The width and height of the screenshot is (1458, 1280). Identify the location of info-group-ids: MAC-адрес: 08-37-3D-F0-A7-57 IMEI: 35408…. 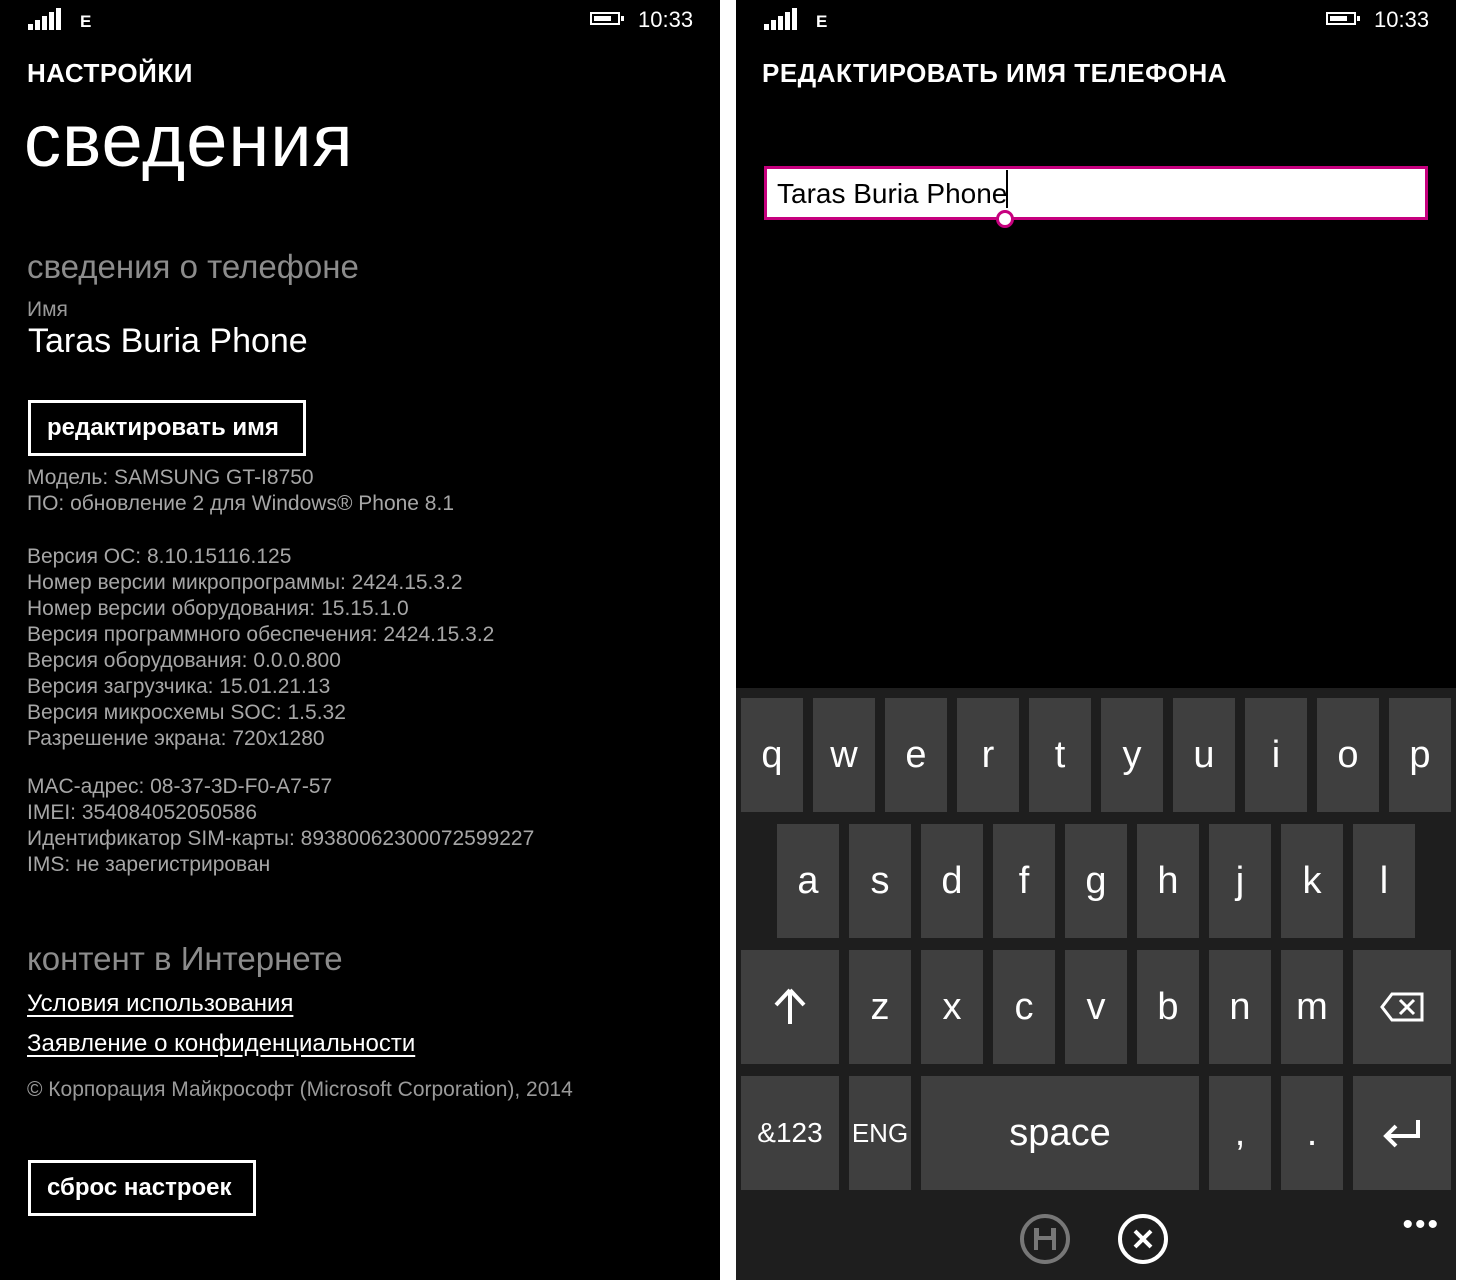
(280, 826).